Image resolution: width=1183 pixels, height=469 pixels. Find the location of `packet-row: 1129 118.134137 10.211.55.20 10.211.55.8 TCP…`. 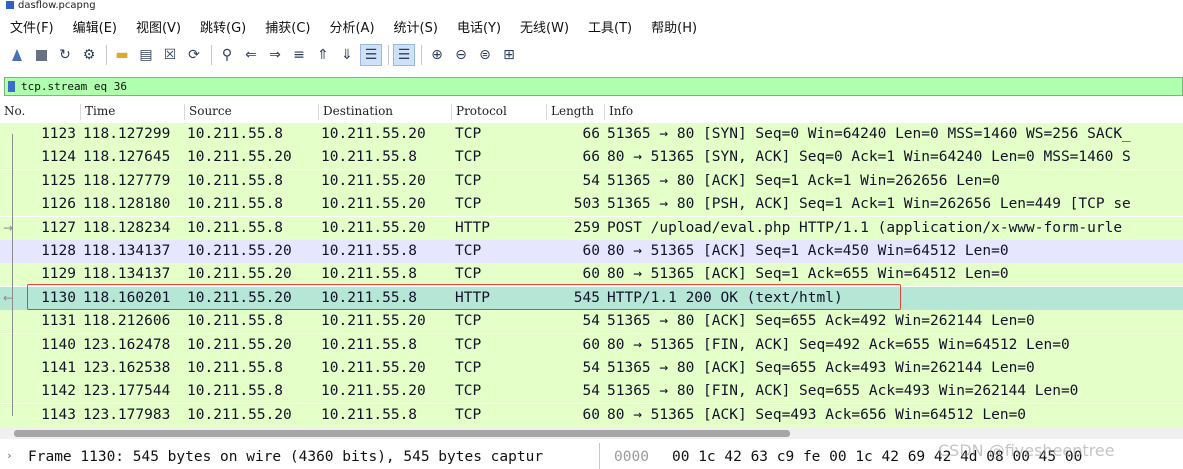

packet-row: 1129 118.134137 10.211.55.20 10.211.55.8 TCP… is located at coordinates (591, 274).